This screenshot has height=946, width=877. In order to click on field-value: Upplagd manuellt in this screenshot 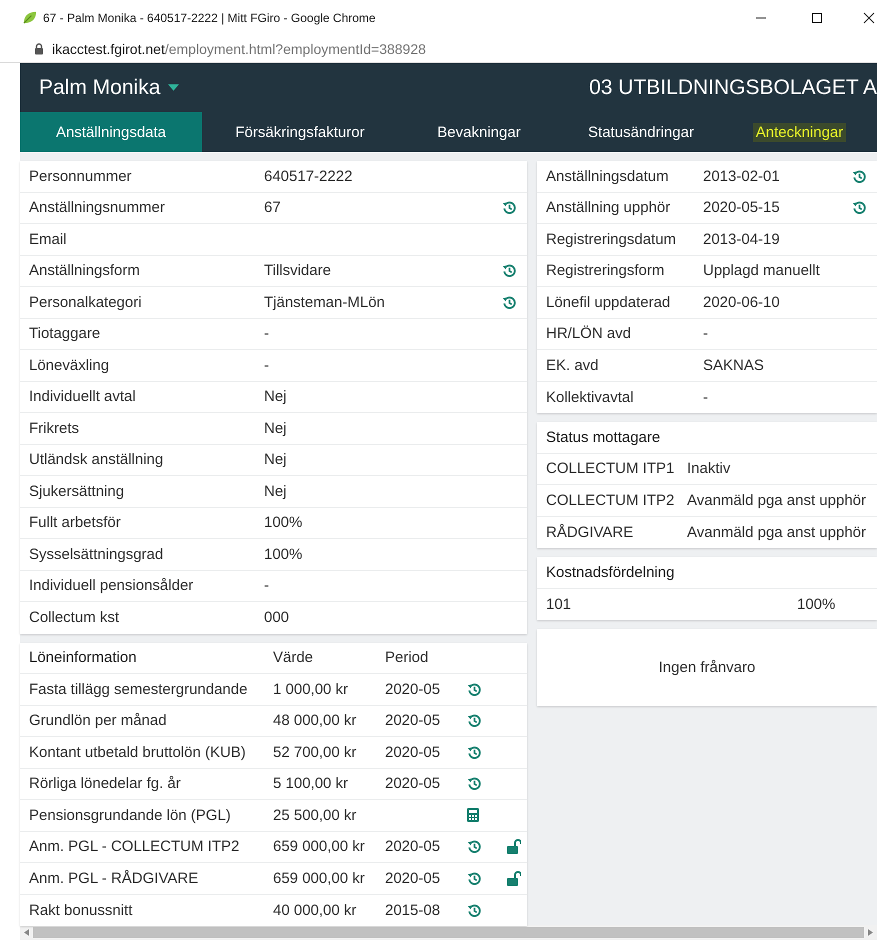, I will do `click(762, 271)`.